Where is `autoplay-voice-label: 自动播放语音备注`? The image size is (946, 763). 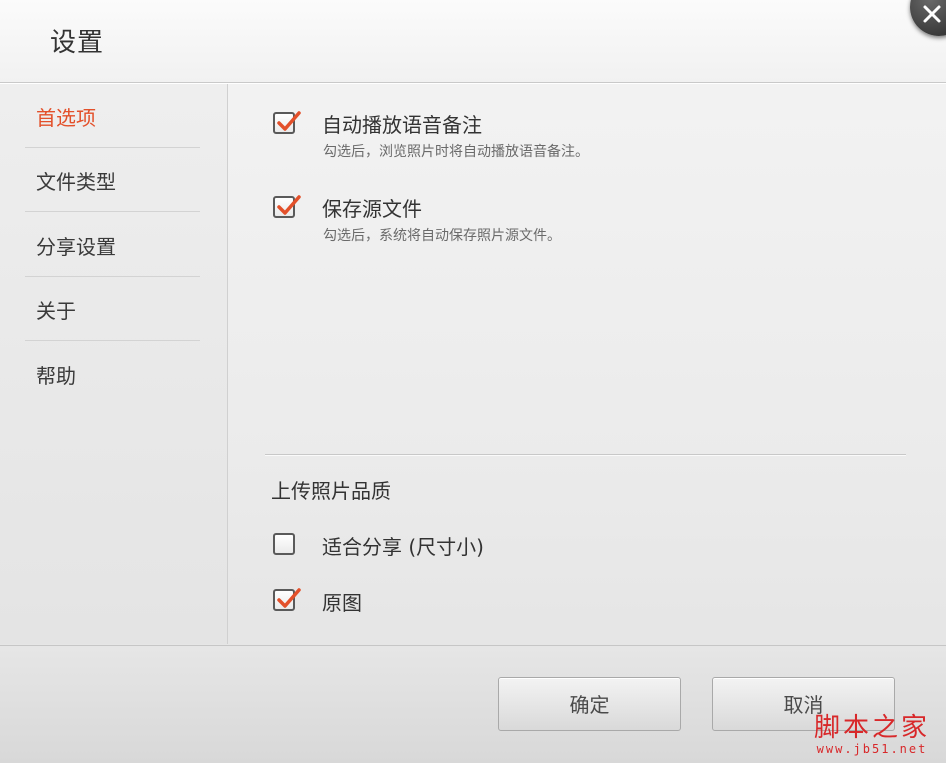 autoplay-voice-label: 自动播放语音备注 is located at coordinates (402, 125).